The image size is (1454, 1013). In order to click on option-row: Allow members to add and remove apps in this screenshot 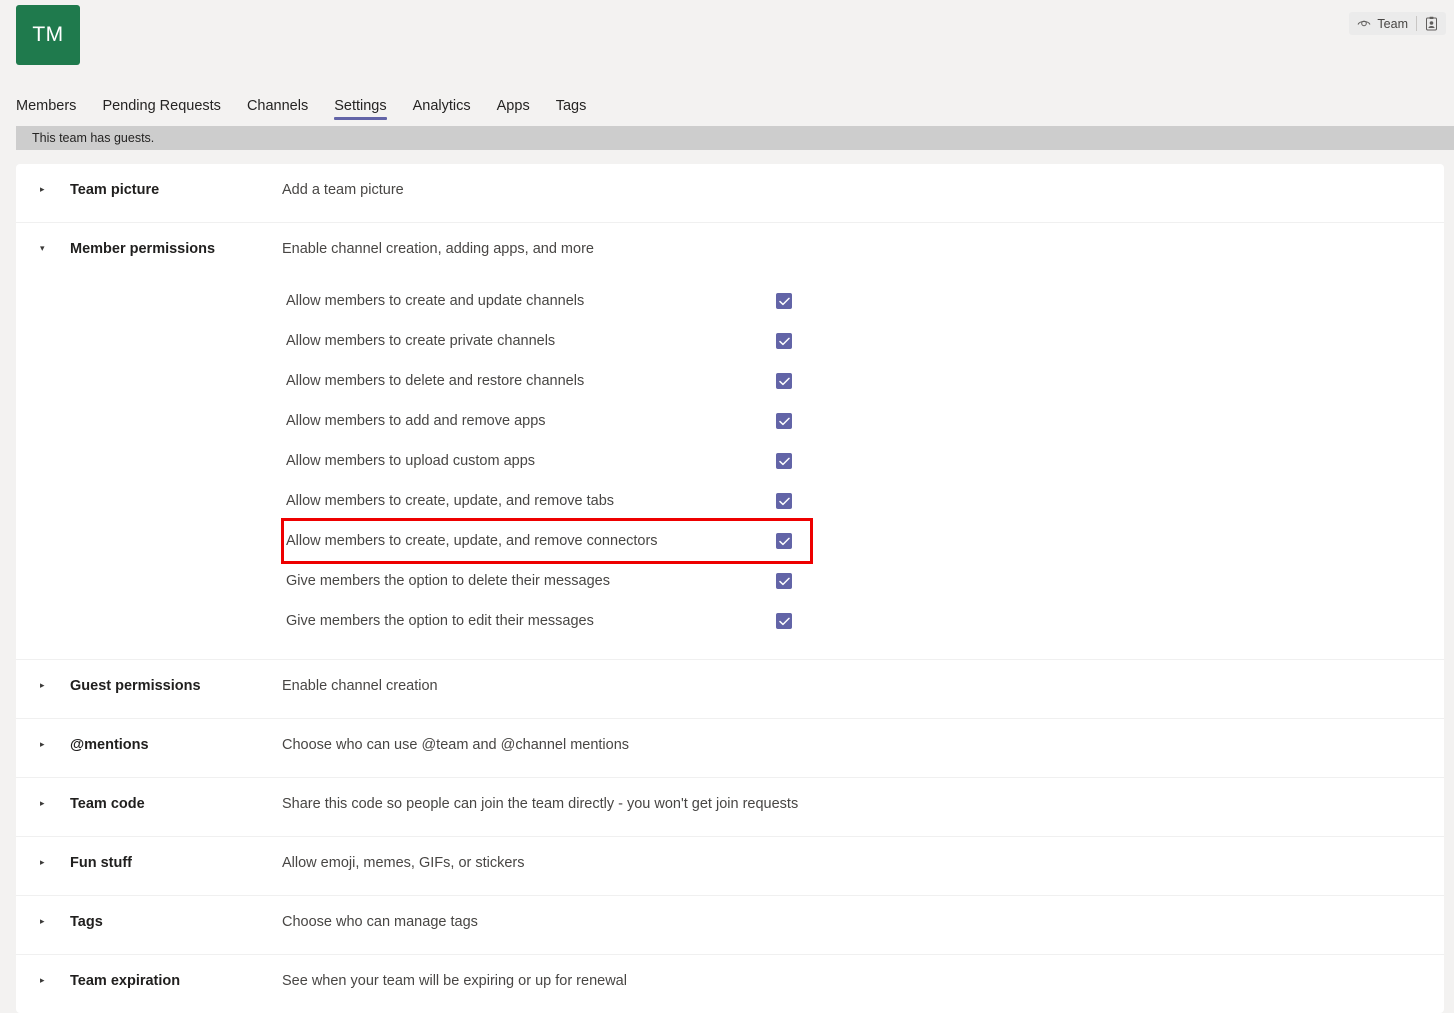, I will do `click(547, 421)`.